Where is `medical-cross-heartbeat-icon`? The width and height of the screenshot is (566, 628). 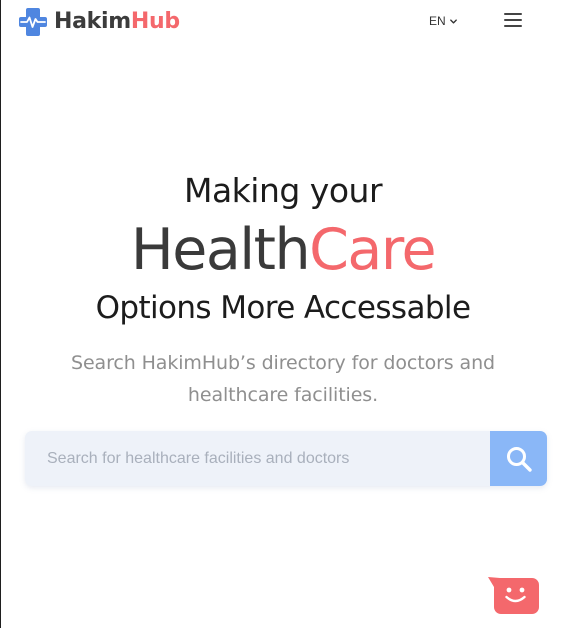
medical-cross-heartbeat-icon is located at coordinates (33, 22).